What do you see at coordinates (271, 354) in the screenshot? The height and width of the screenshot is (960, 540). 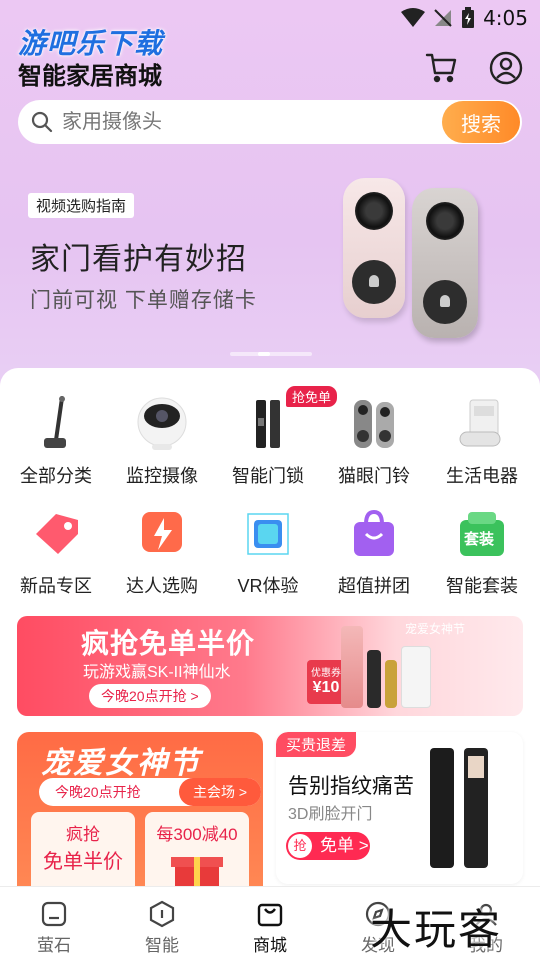 I see `carousel-indicator` at bounding box center [271, 354].